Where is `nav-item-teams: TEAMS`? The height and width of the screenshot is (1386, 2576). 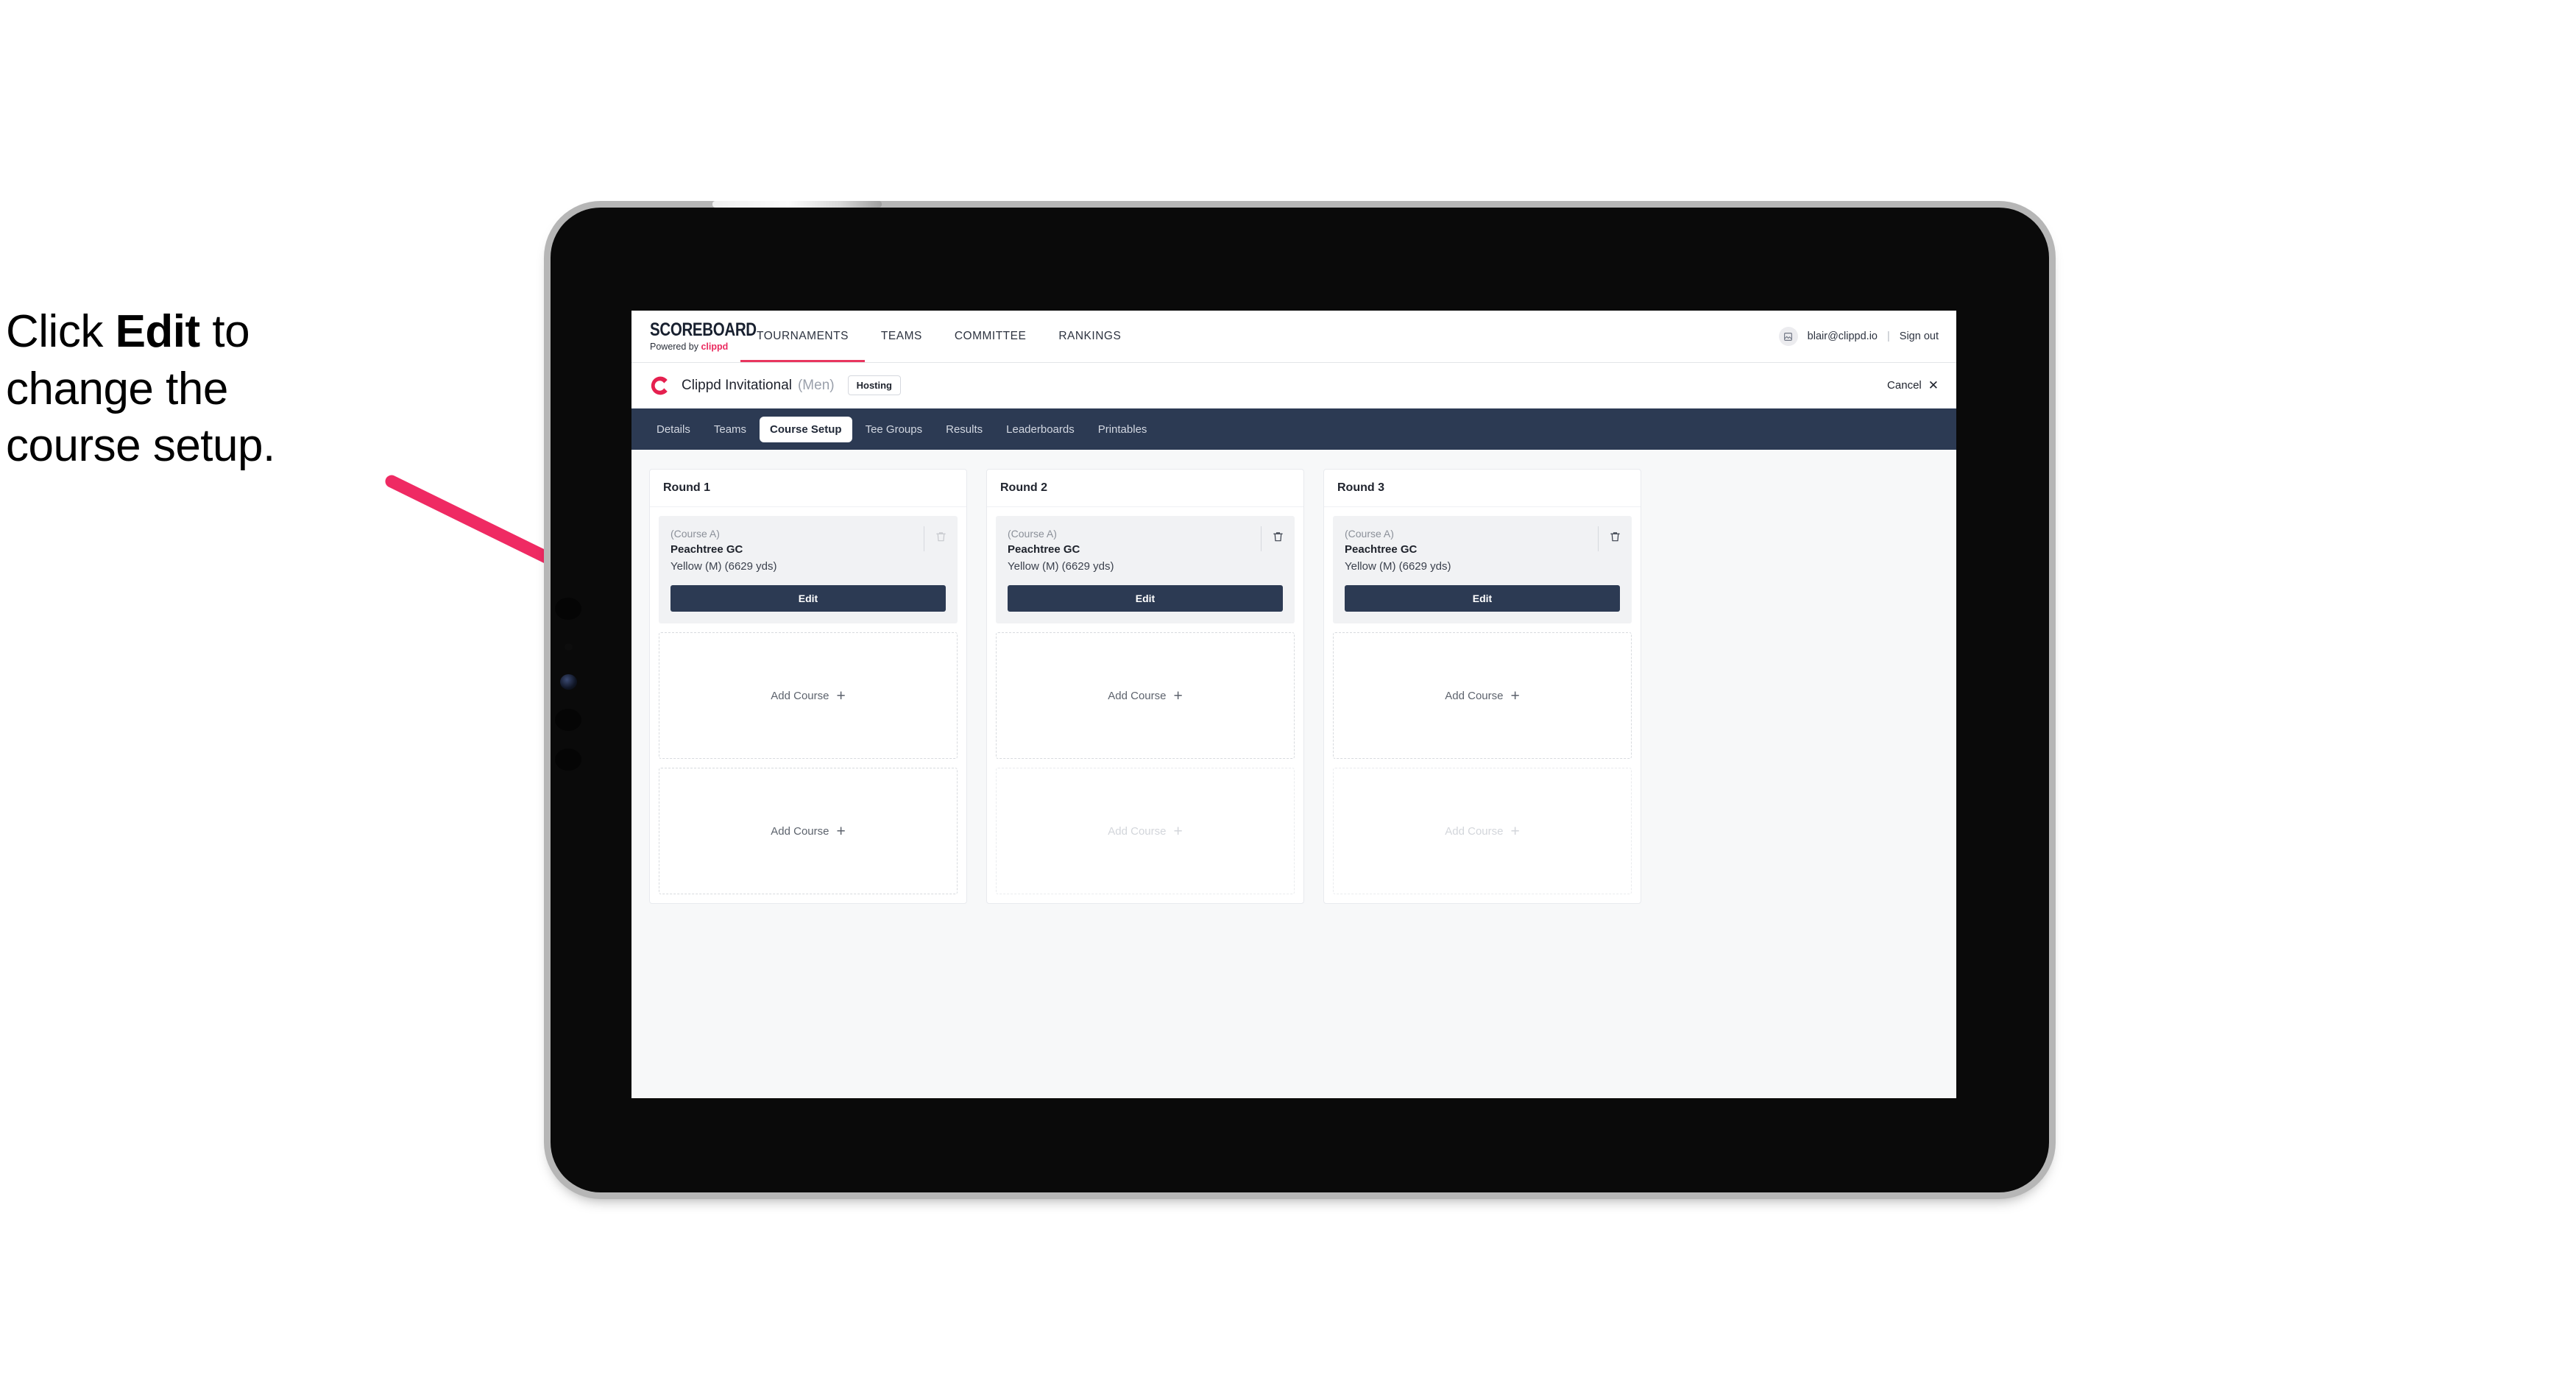
nav-item-teams: TEAMS is located at coordinates (902, 336).